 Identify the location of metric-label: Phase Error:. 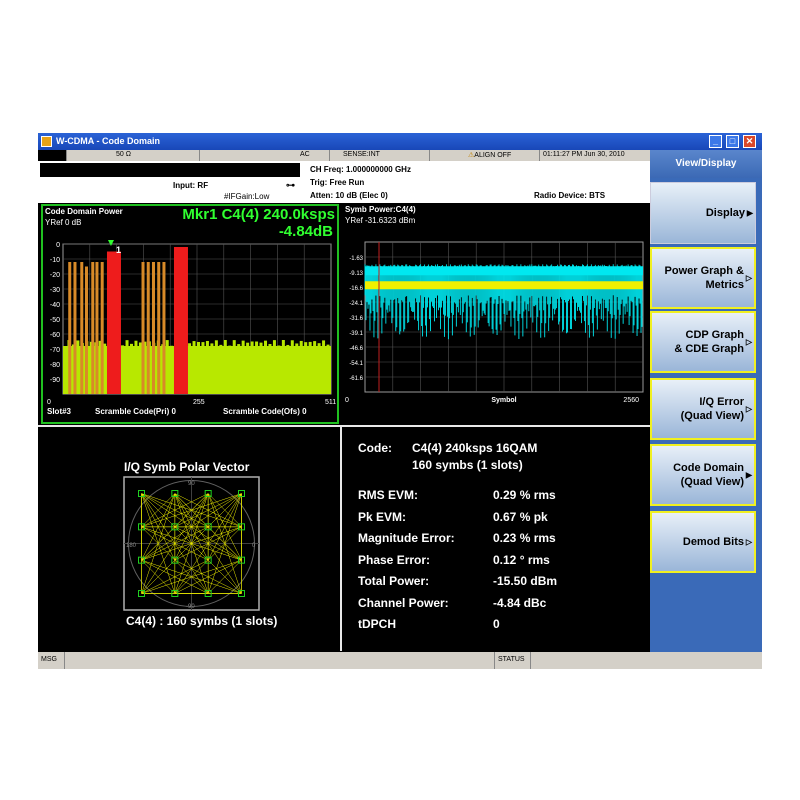
(394, 559).